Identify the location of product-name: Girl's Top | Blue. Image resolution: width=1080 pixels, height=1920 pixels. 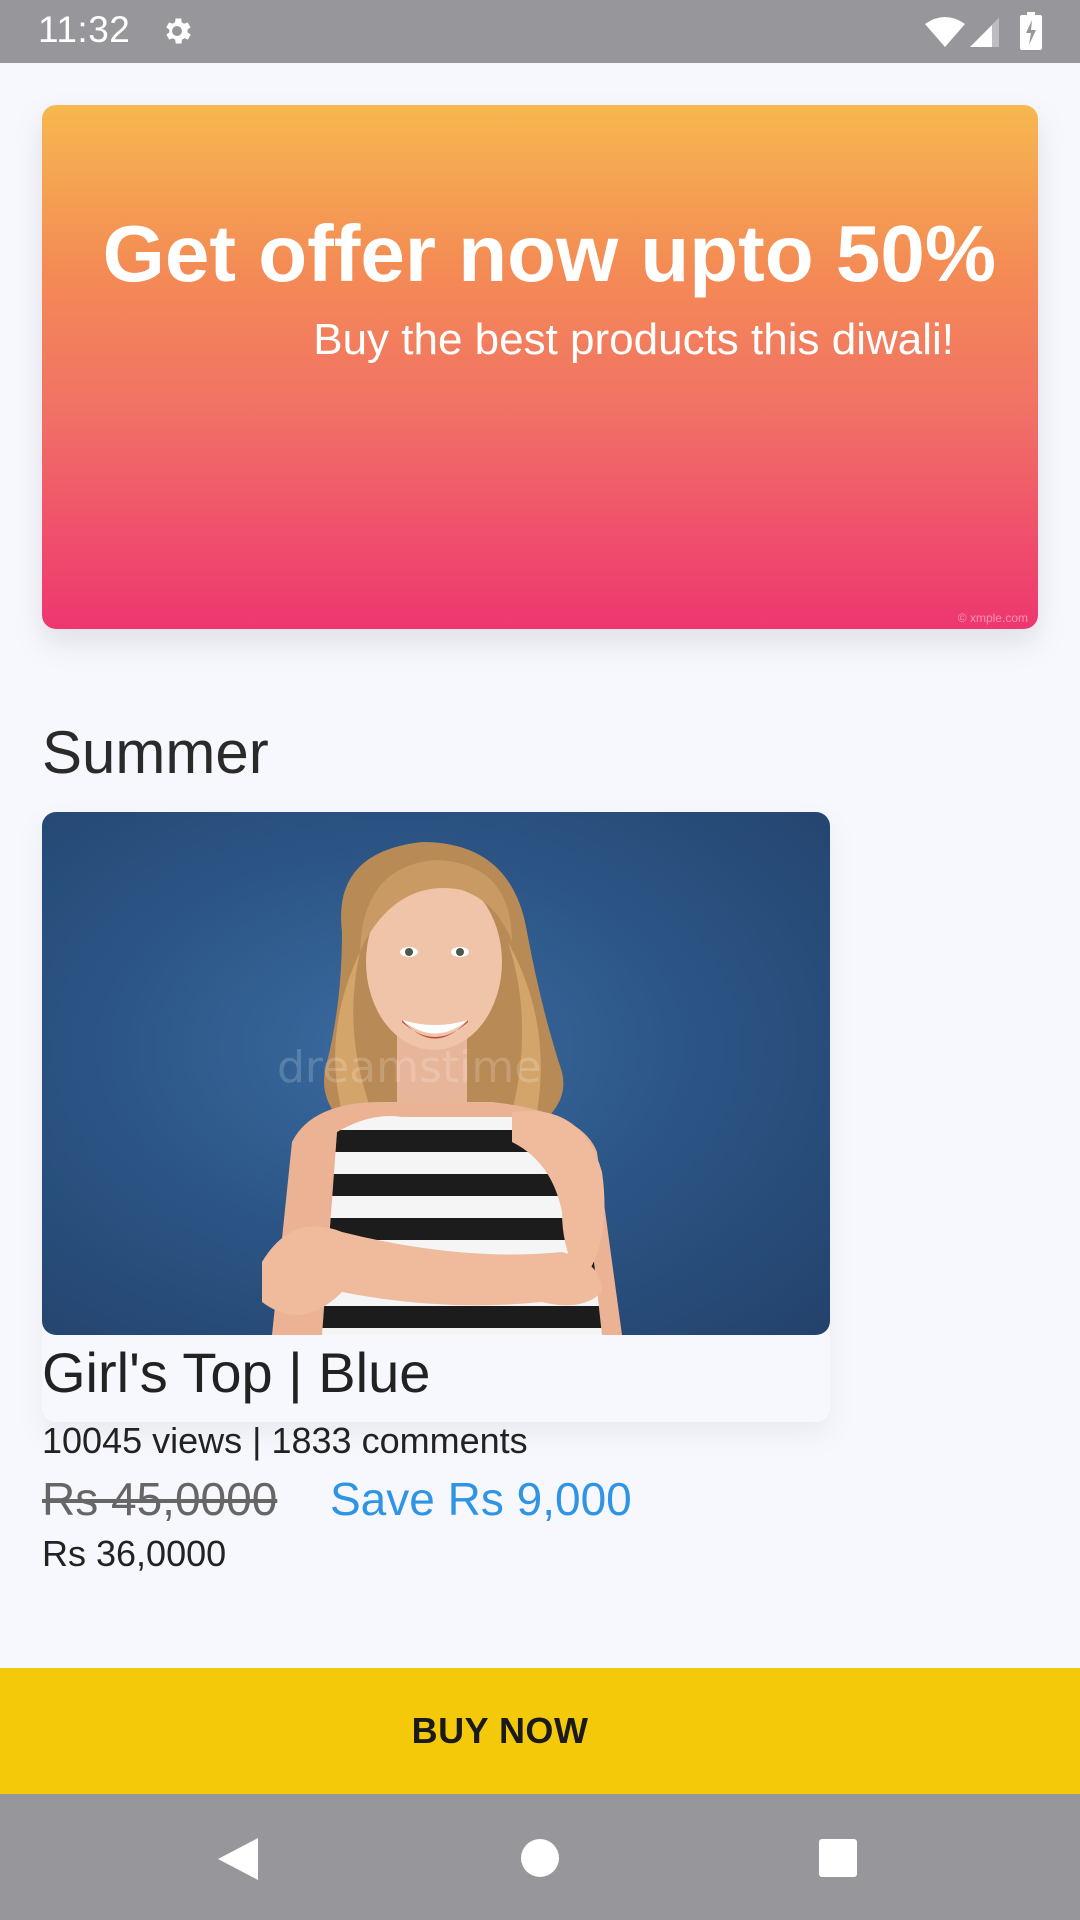
(236, 1372).